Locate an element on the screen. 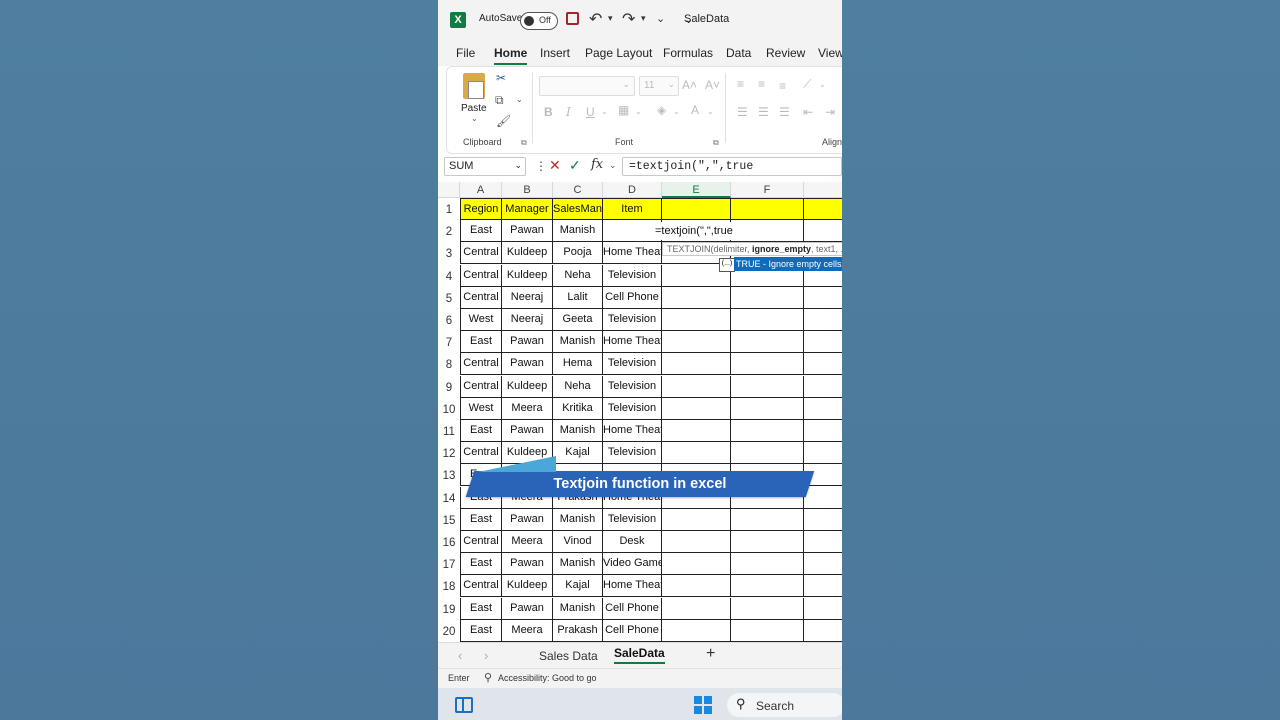 Image resolution: width=1280 pixels, height=720 pixels. underline-dropdown-icon: ⌄ is located at coordinates (604, 111).